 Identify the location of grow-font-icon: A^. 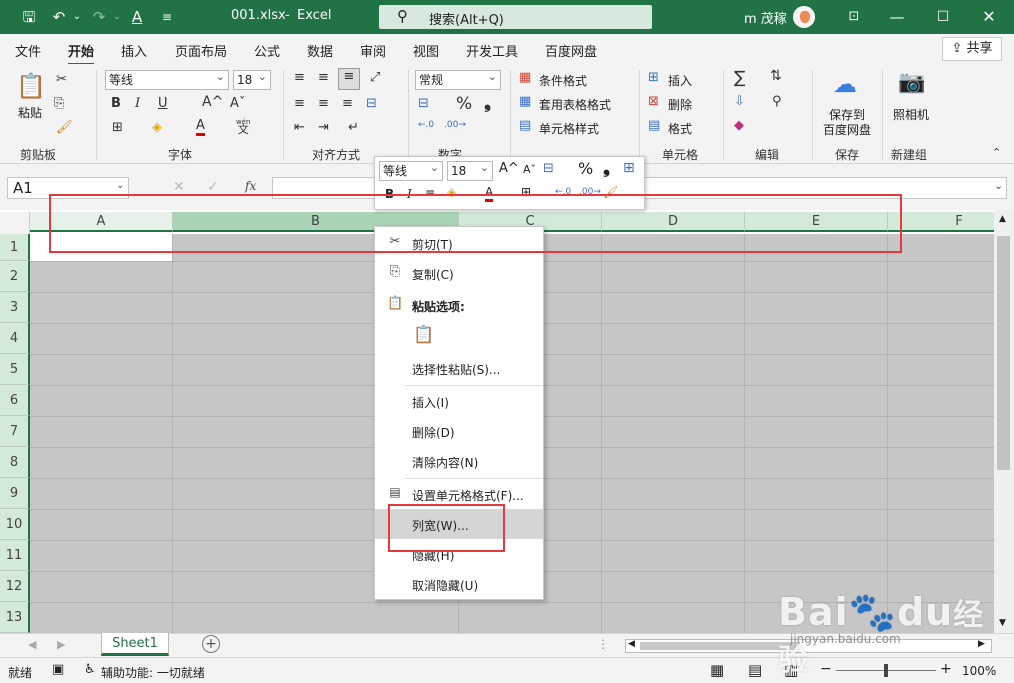
(212, 102).